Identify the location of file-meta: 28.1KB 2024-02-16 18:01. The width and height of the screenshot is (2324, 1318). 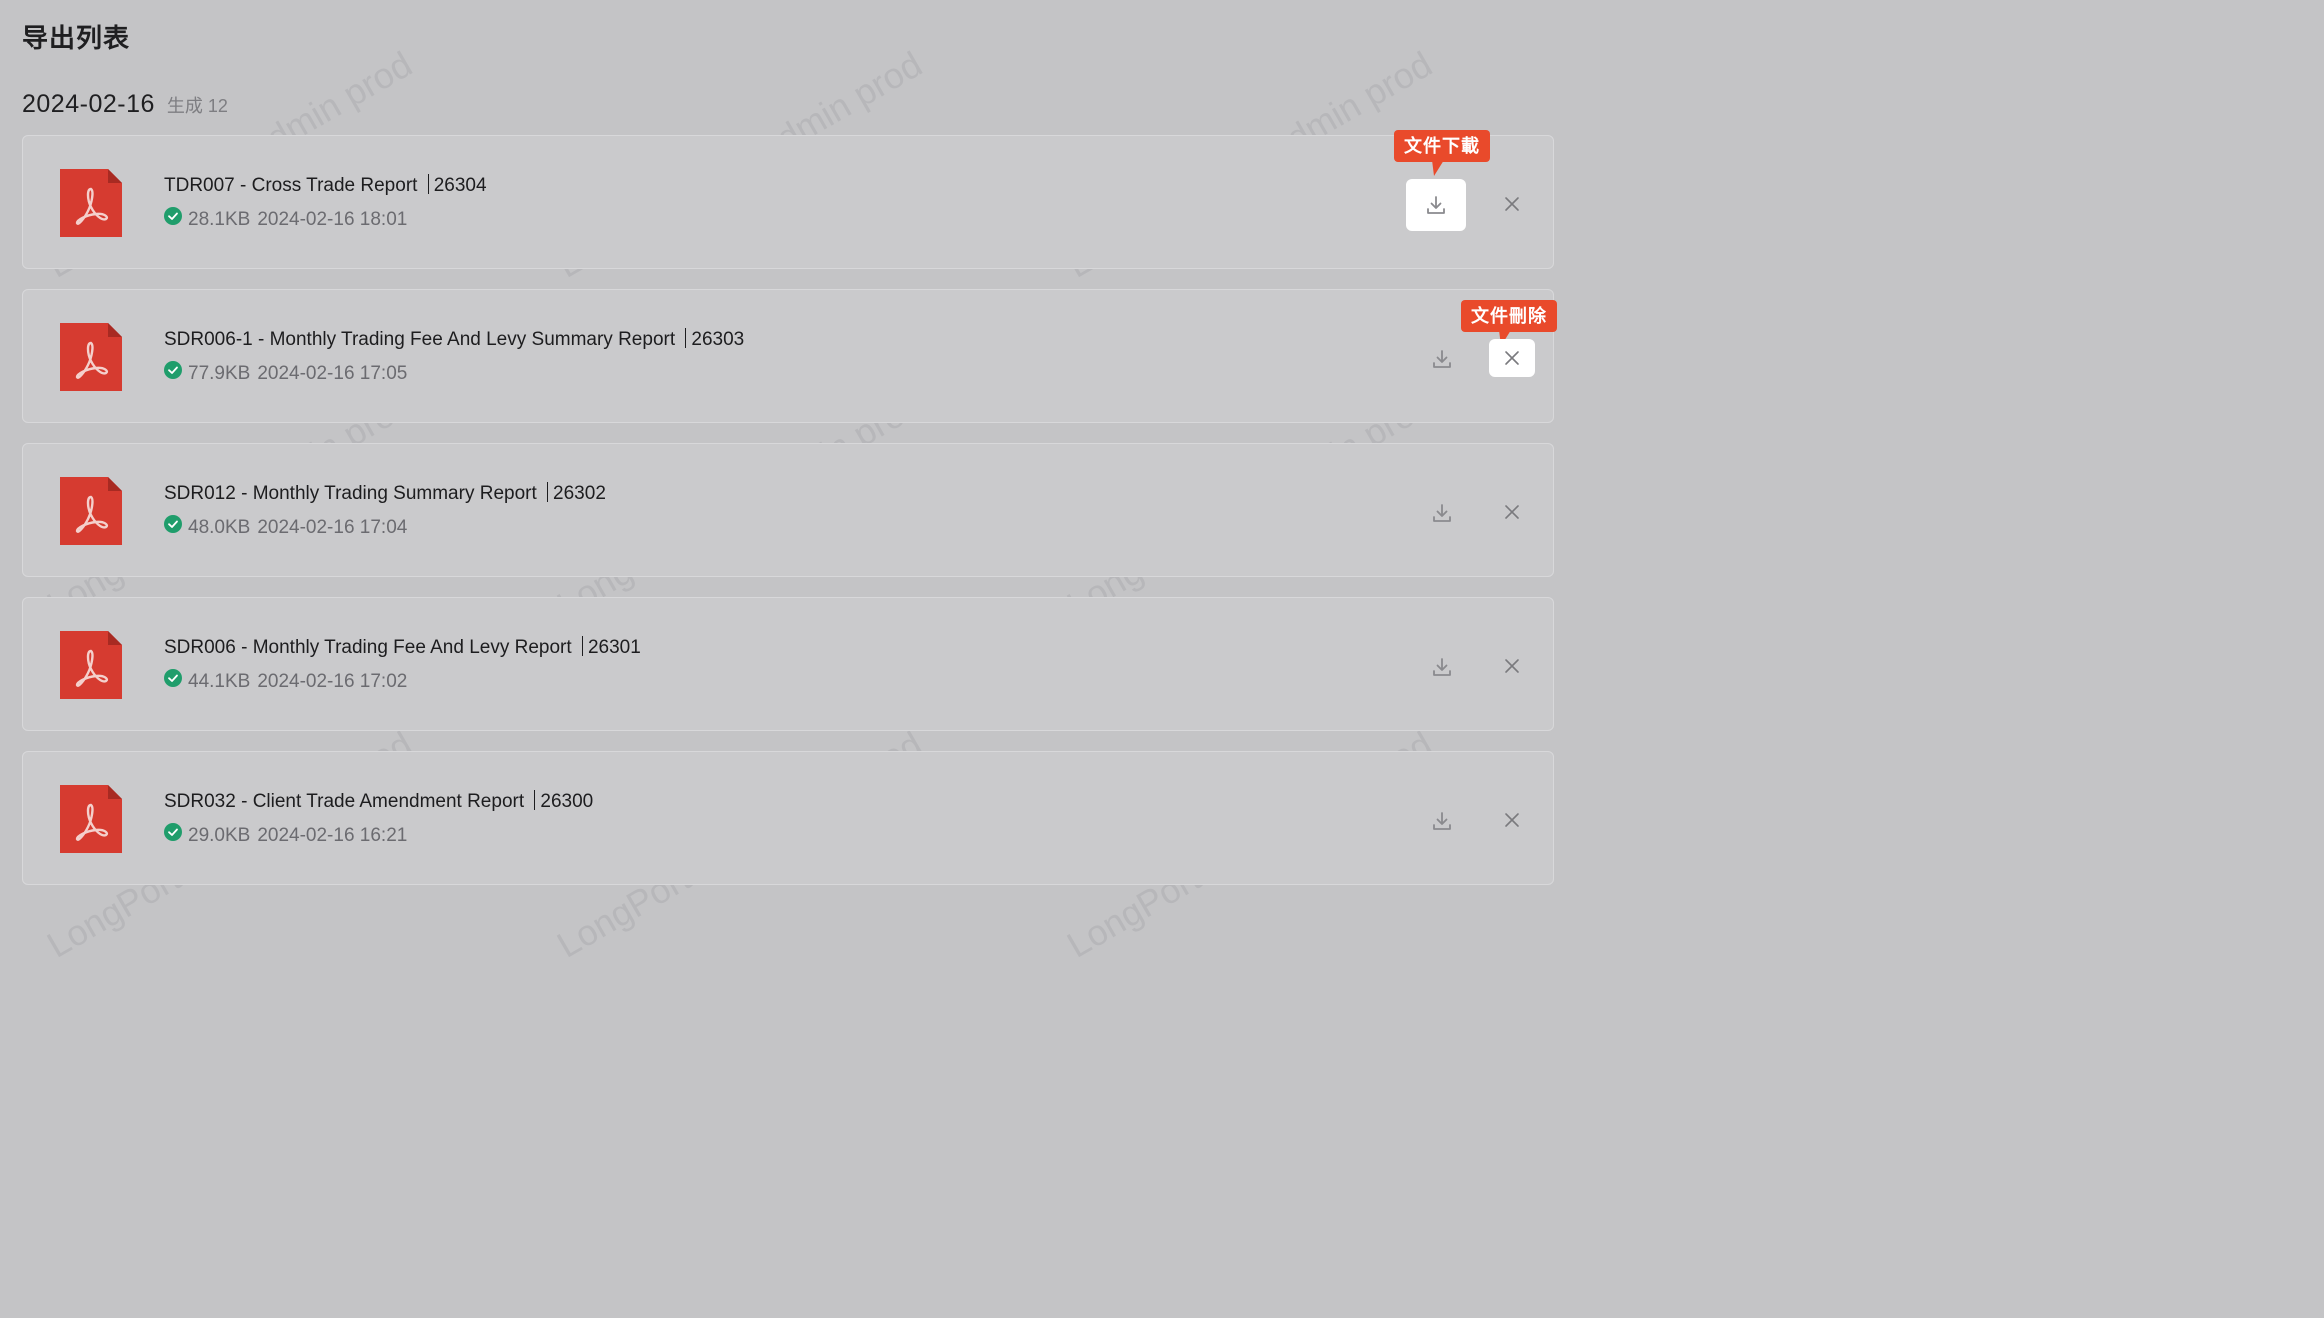
(286, 219).